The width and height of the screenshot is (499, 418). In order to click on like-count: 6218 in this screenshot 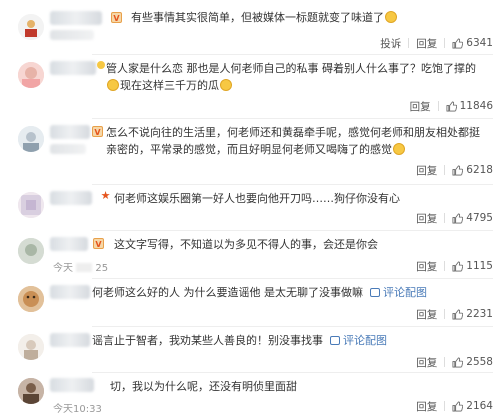, I will do `click(479, 170)`.